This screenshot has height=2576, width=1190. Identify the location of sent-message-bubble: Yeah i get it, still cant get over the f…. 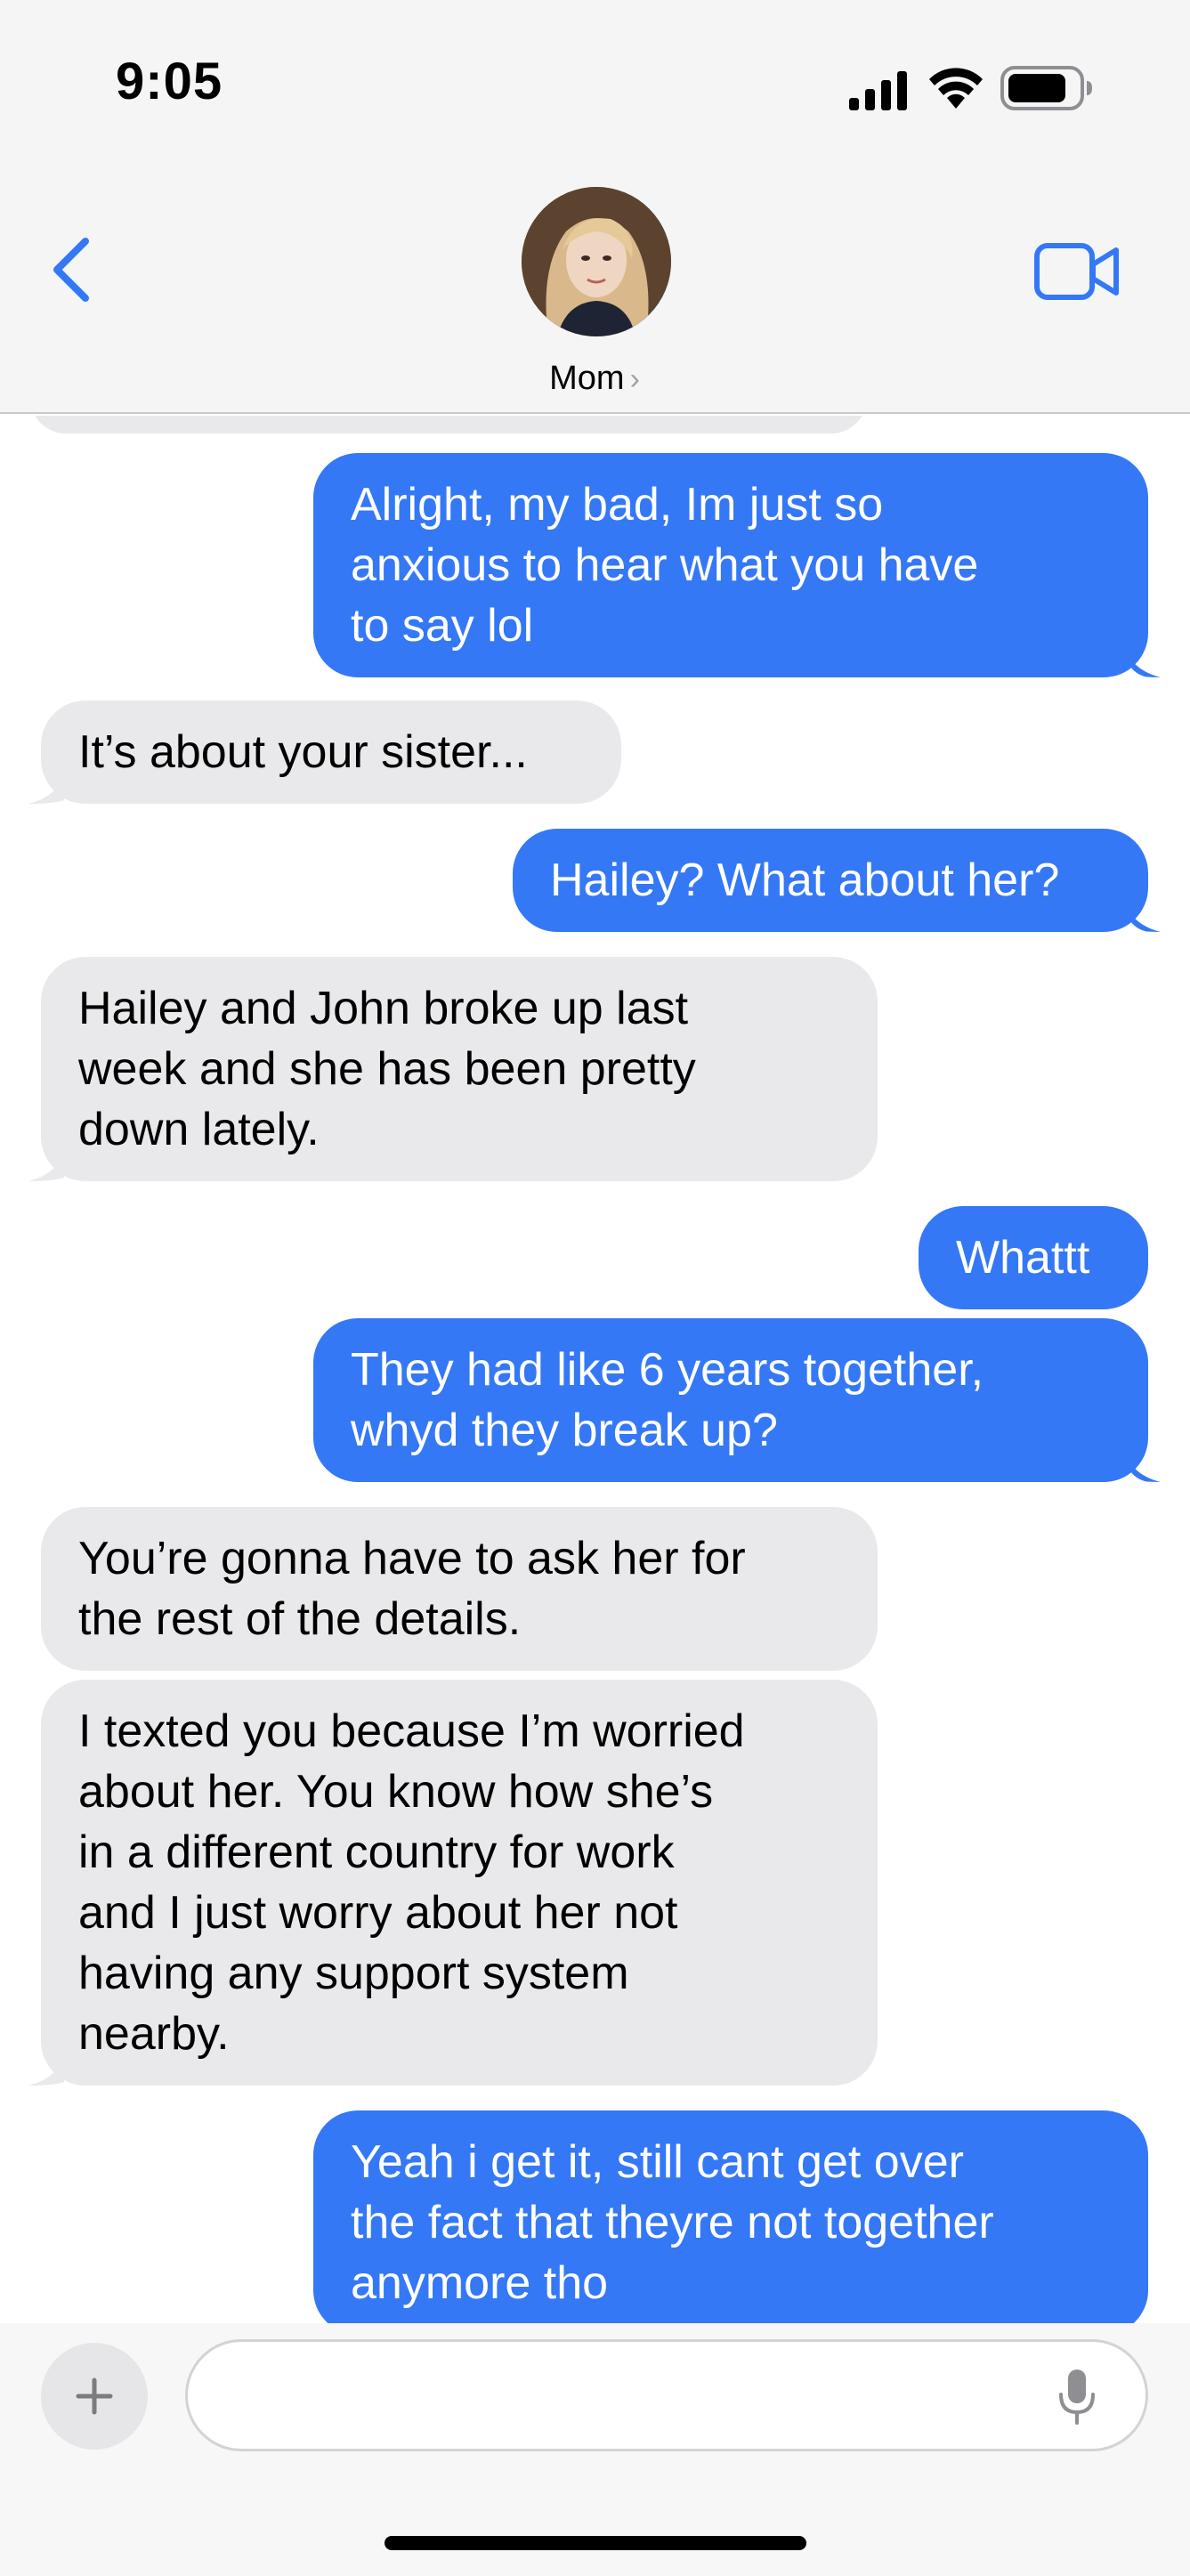
(730, 2216).